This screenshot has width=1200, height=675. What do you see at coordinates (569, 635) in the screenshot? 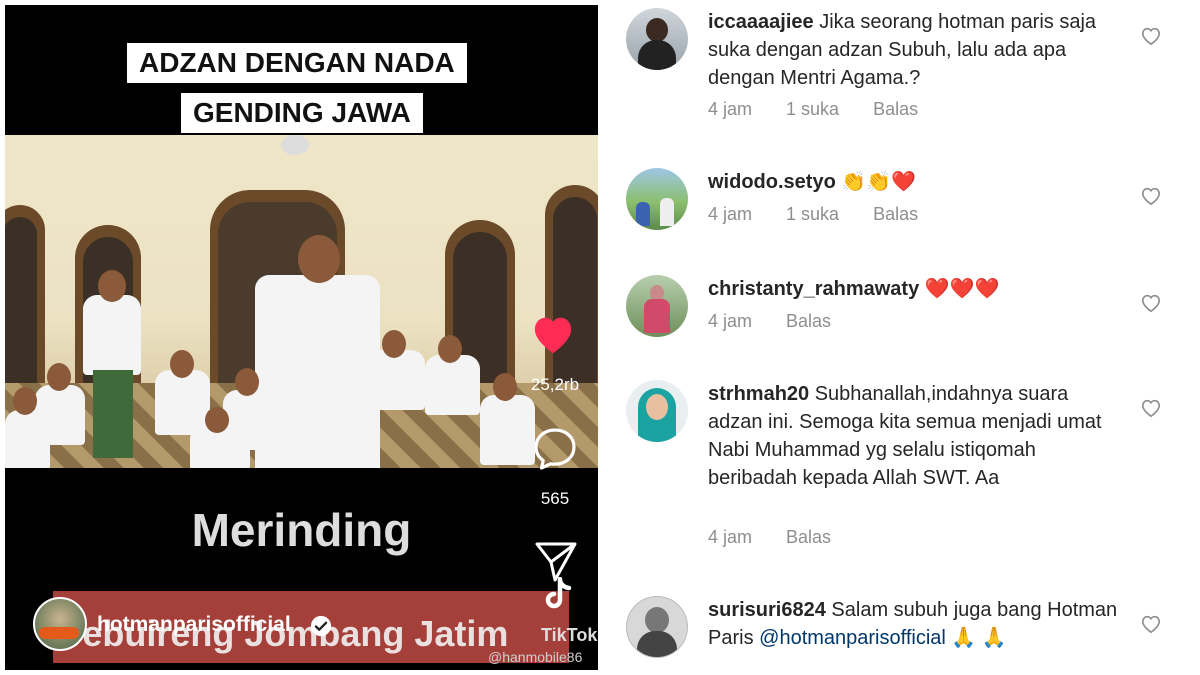
I see `tiktok-label: TikTok` at bounding box center [569, 635].